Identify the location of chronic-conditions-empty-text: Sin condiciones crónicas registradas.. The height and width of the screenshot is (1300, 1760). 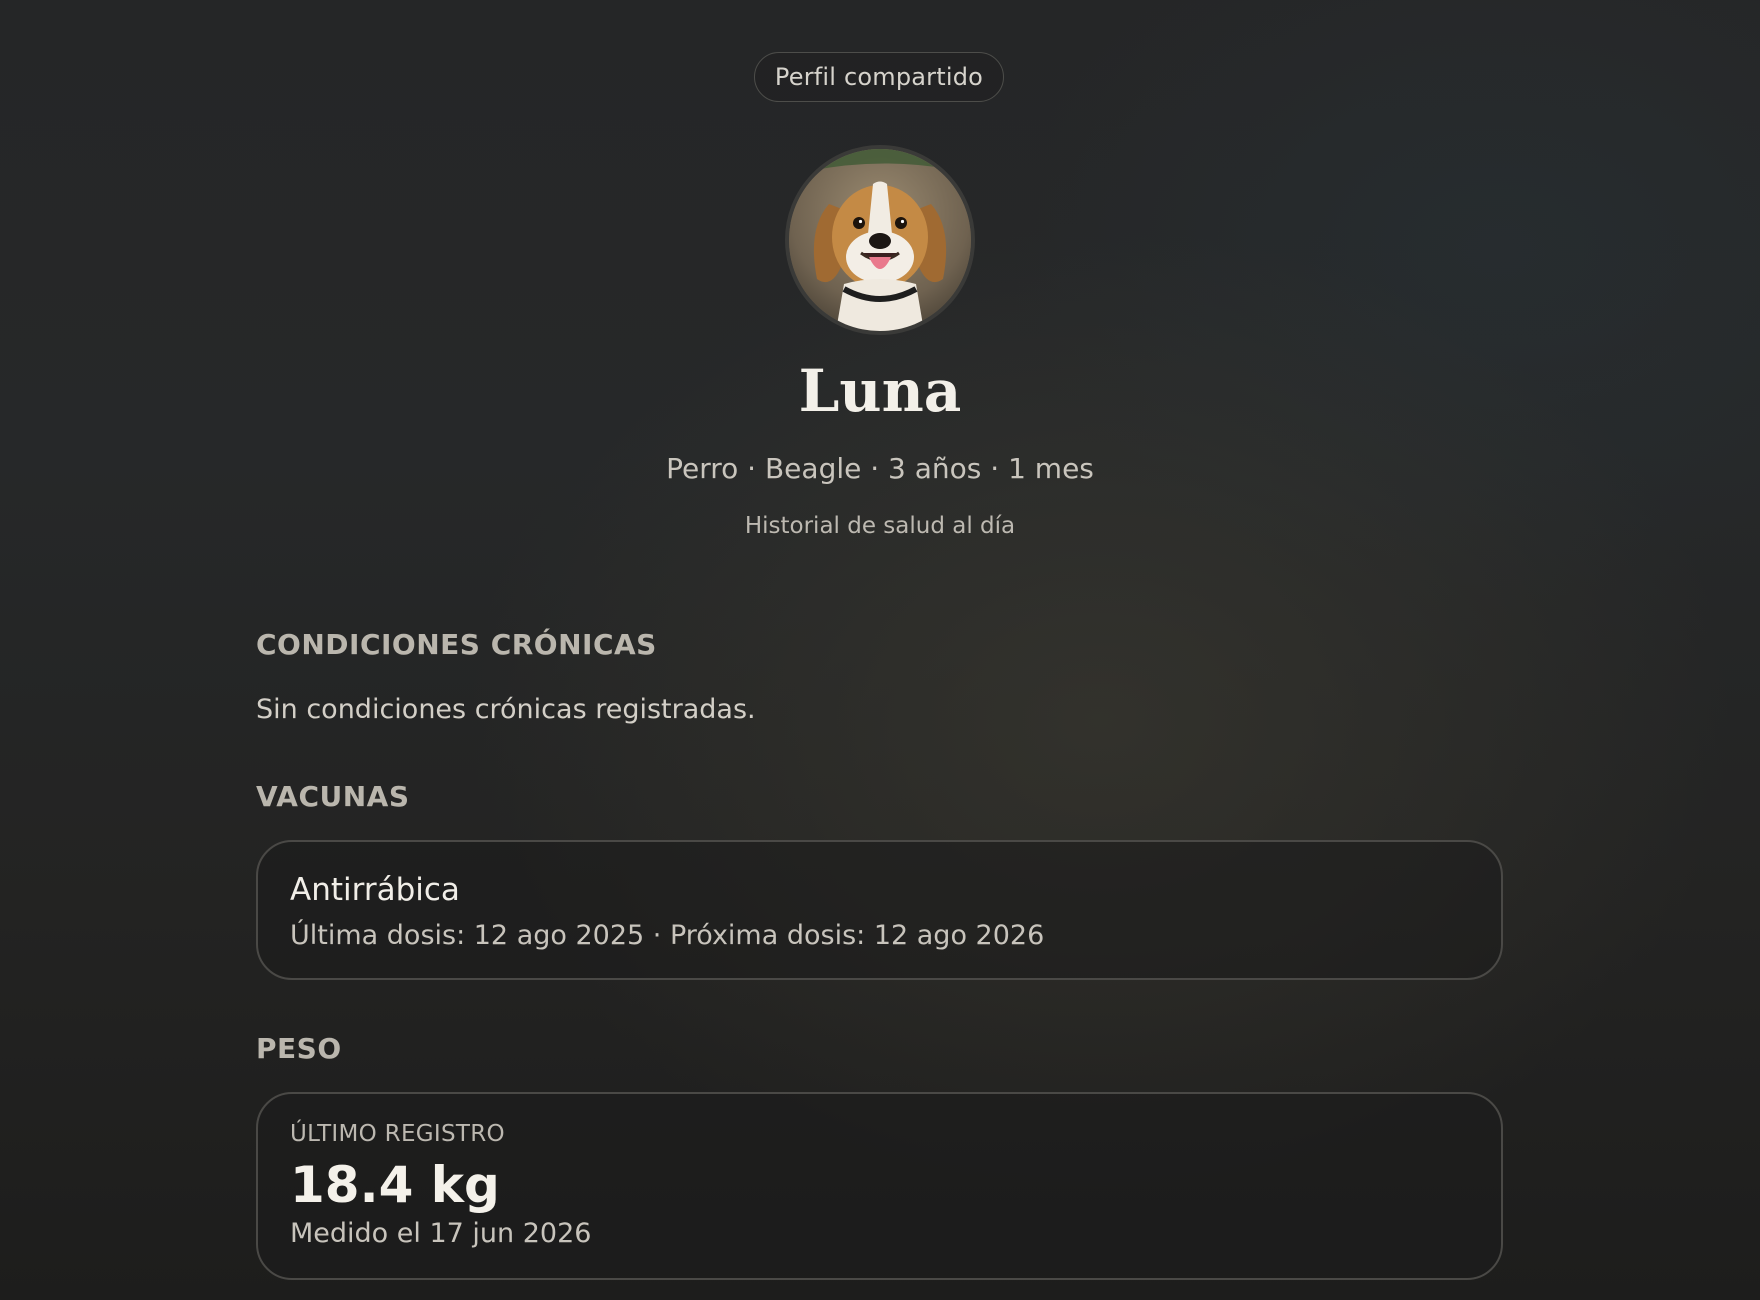
(506, 709).